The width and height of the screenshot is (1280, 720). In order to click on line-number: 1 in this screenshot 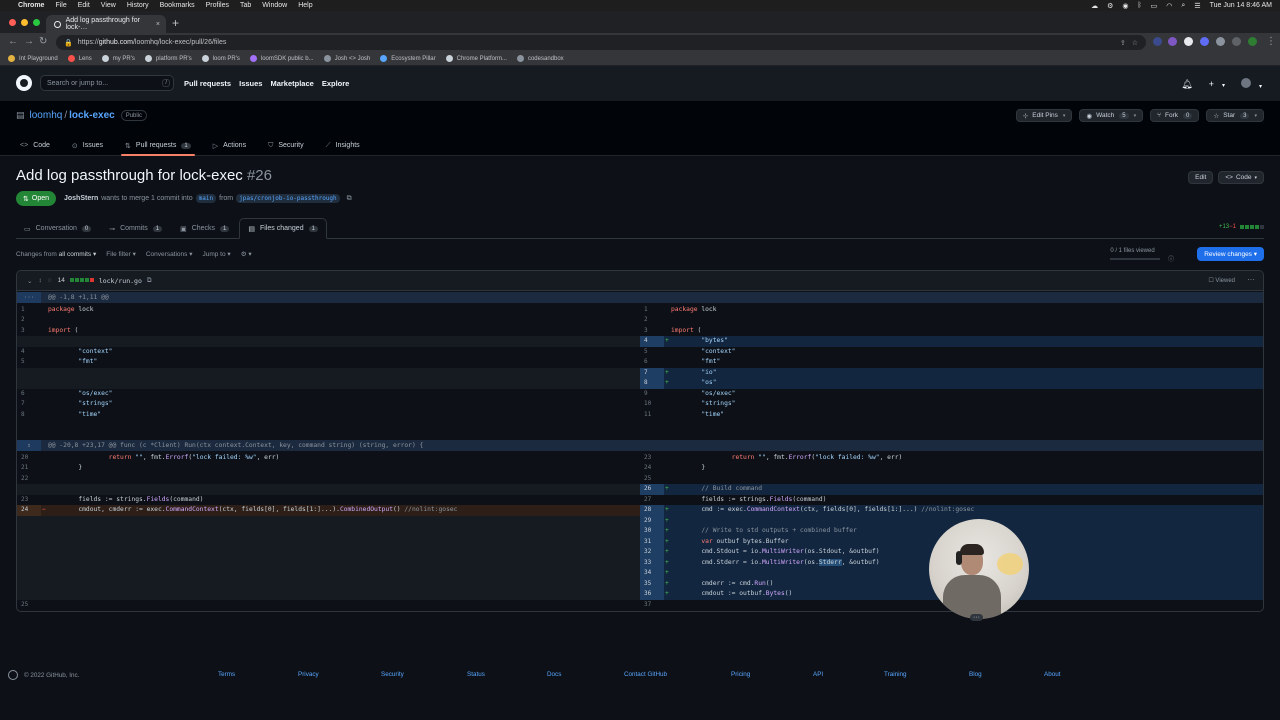, I will do `click(29, 310)`.